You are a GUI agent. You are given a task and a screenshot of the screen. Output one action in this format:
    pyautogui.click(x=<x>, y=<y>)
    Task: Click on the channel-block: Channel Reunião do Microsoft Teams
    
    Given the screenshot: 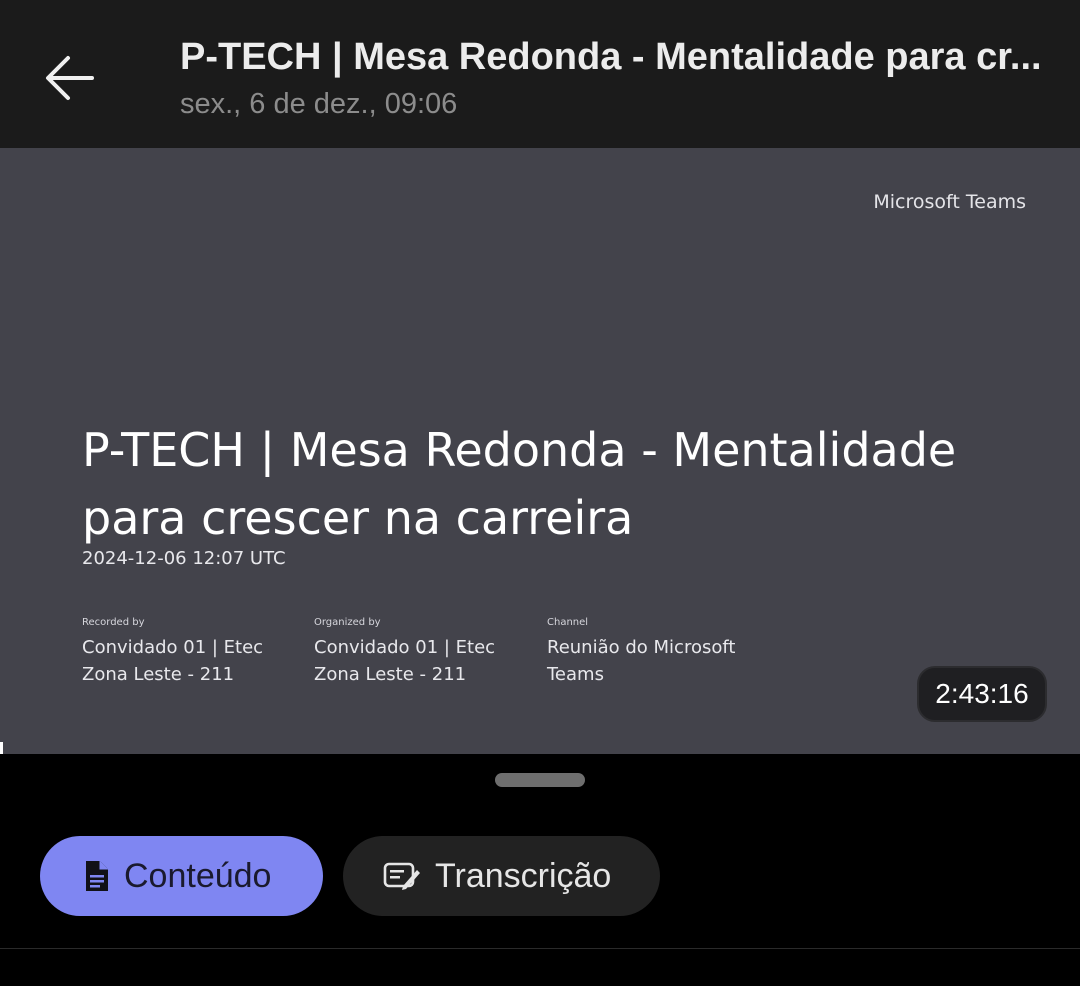 What is the action you would take?
    pyautogui.click(x=657, y=652)
    